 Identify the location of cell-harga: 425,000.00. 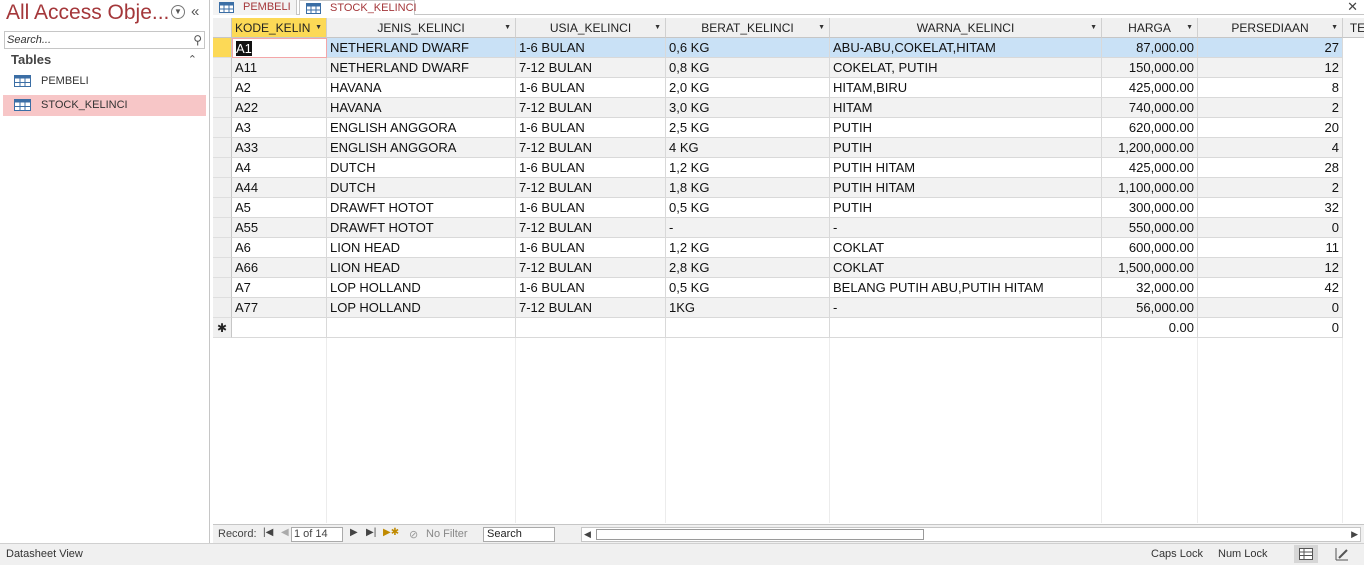
(1150, 168).